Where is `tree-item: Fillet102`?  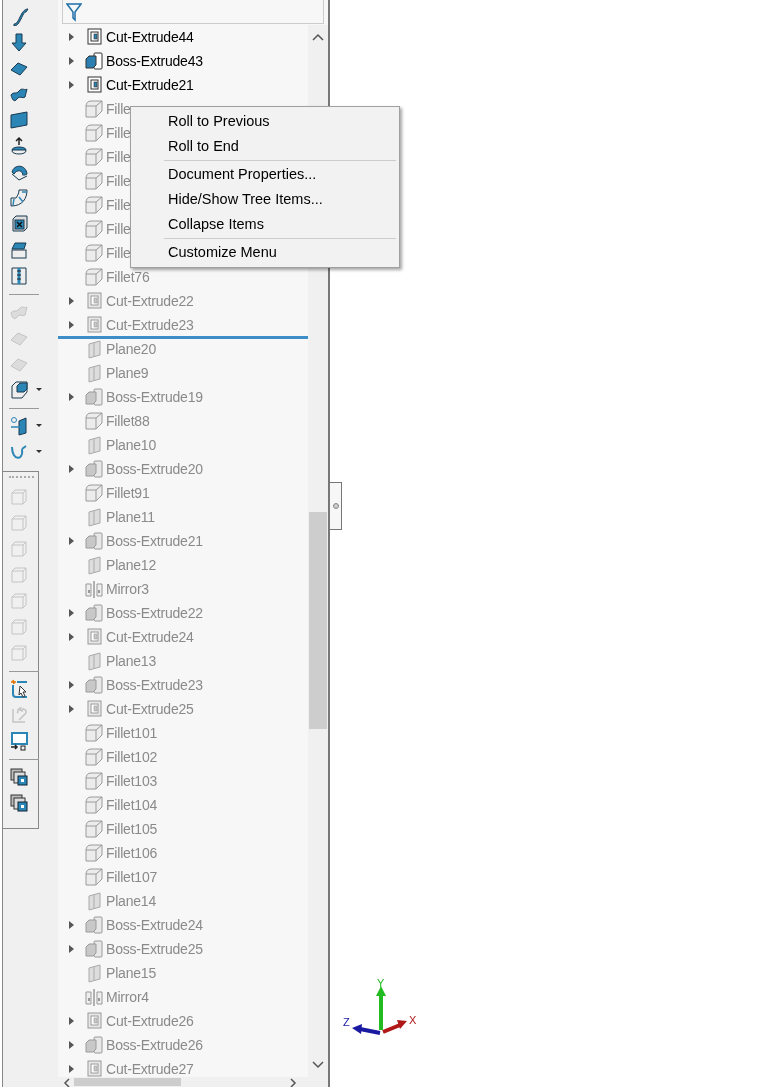
tree-item: Fillet102 is located at coordinates (132, 757).